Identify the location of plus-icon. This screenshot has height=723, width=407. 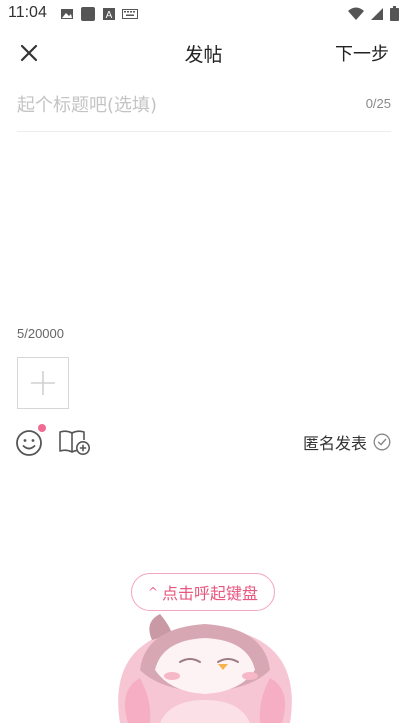
(43, 383).